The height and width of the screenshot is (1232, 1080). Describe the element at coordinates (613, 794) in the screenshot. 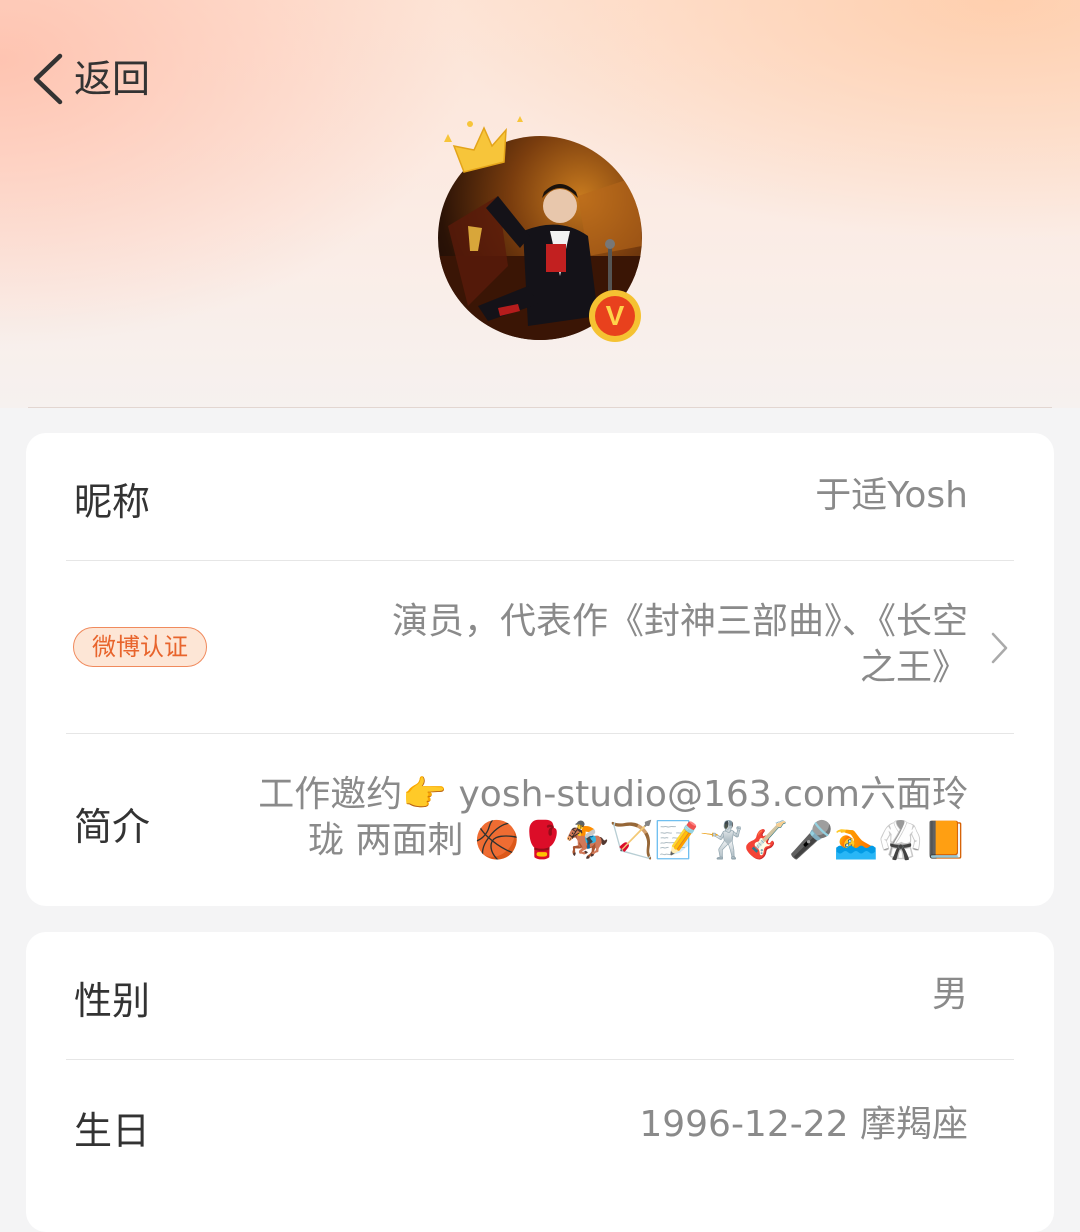

I see `bio-line-1: 工作邀约👉 yosh-studio@163.com六面玲` at that location.